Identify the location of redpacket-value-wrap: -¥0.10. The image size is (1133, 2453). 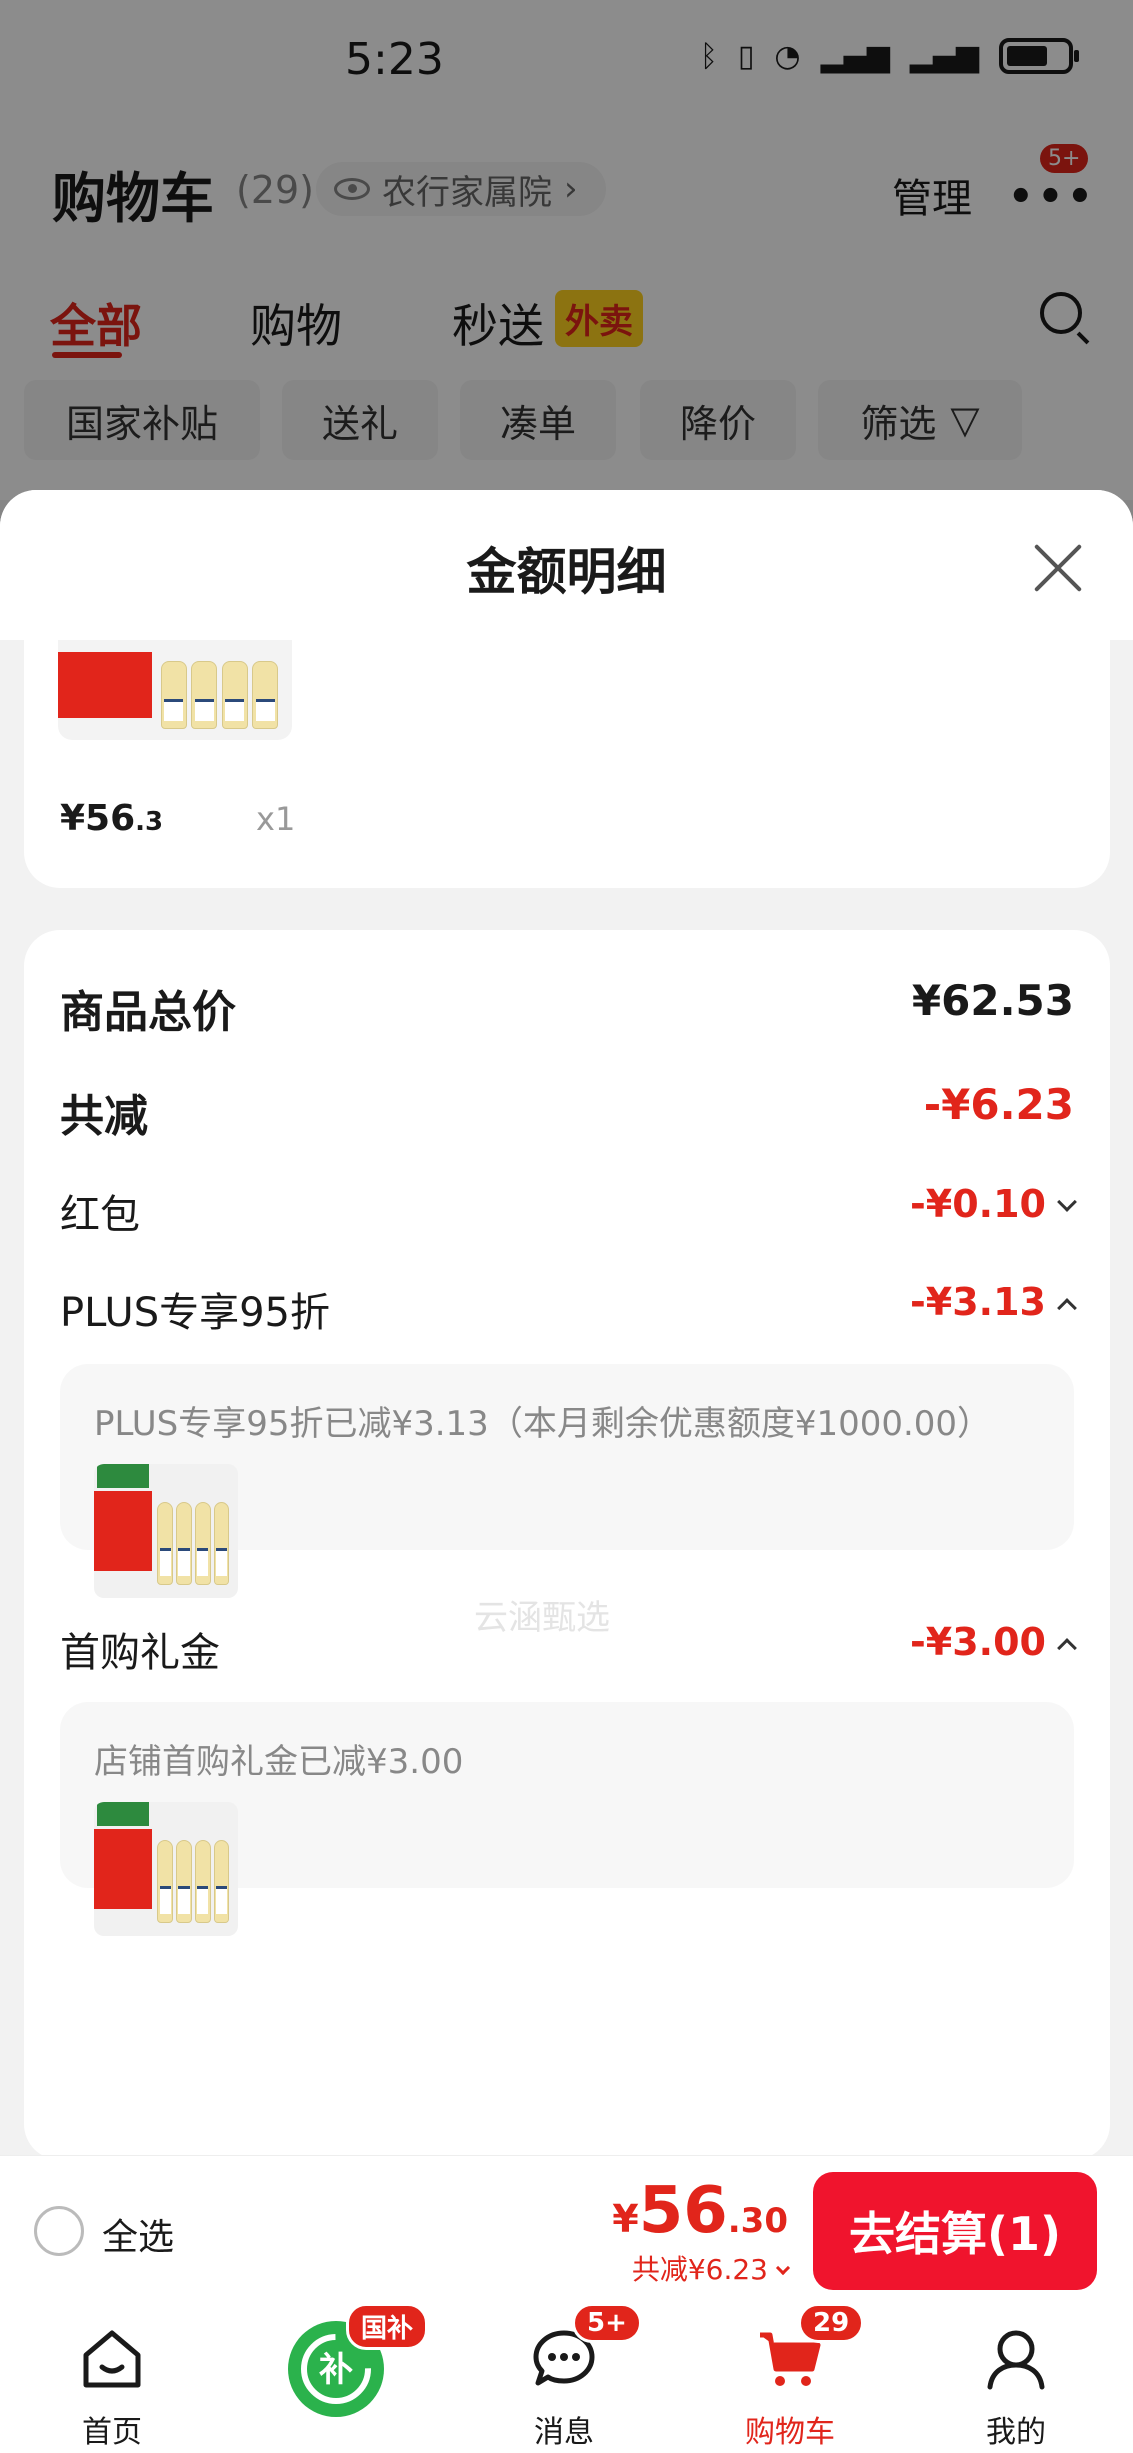
(993, 1204).